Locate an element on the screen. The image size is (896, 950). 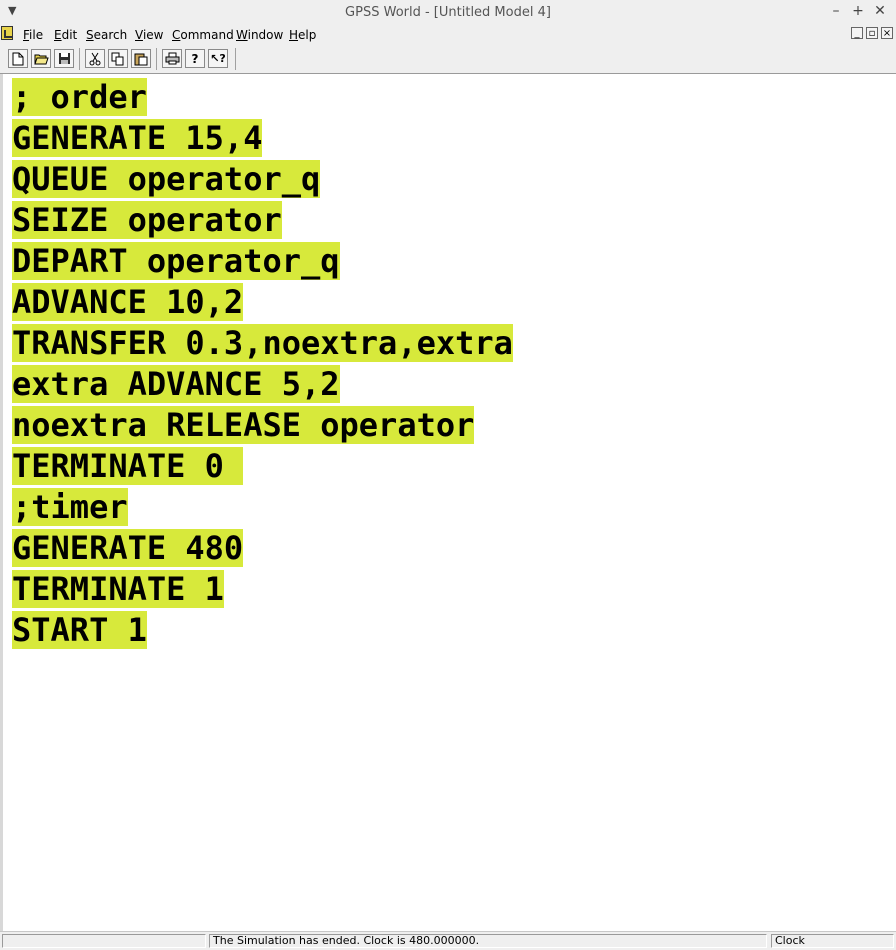
toolbar: ? ↖? is located at coordinates (448, 59).